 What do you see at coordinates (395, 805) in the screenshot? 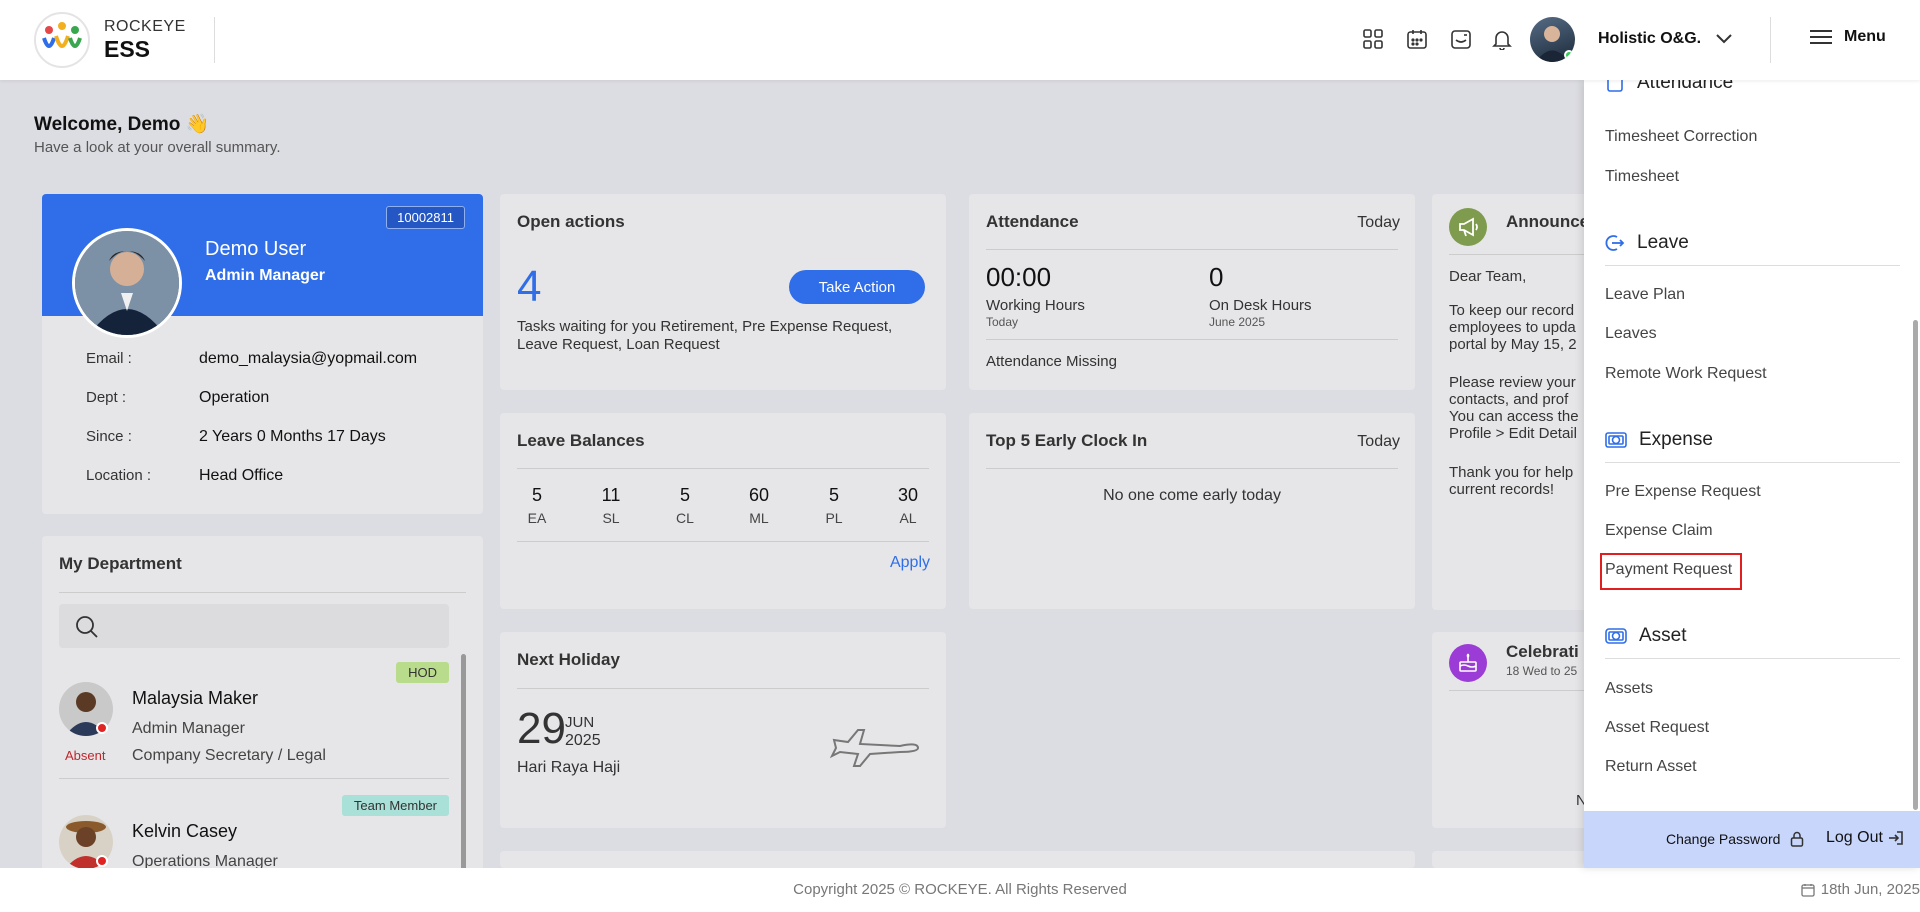
I see `team-member-badge: Team Member` at bounding box center [395, 805].